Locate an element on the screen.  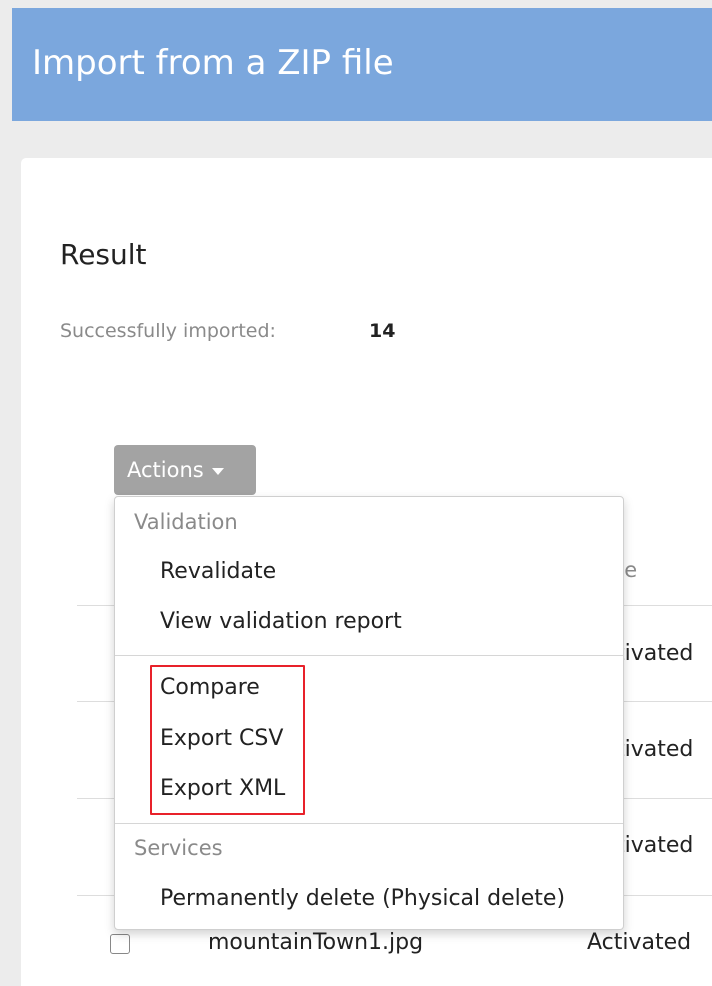
actions-dropdown-button: Actions is located at coordinates (185, 470).